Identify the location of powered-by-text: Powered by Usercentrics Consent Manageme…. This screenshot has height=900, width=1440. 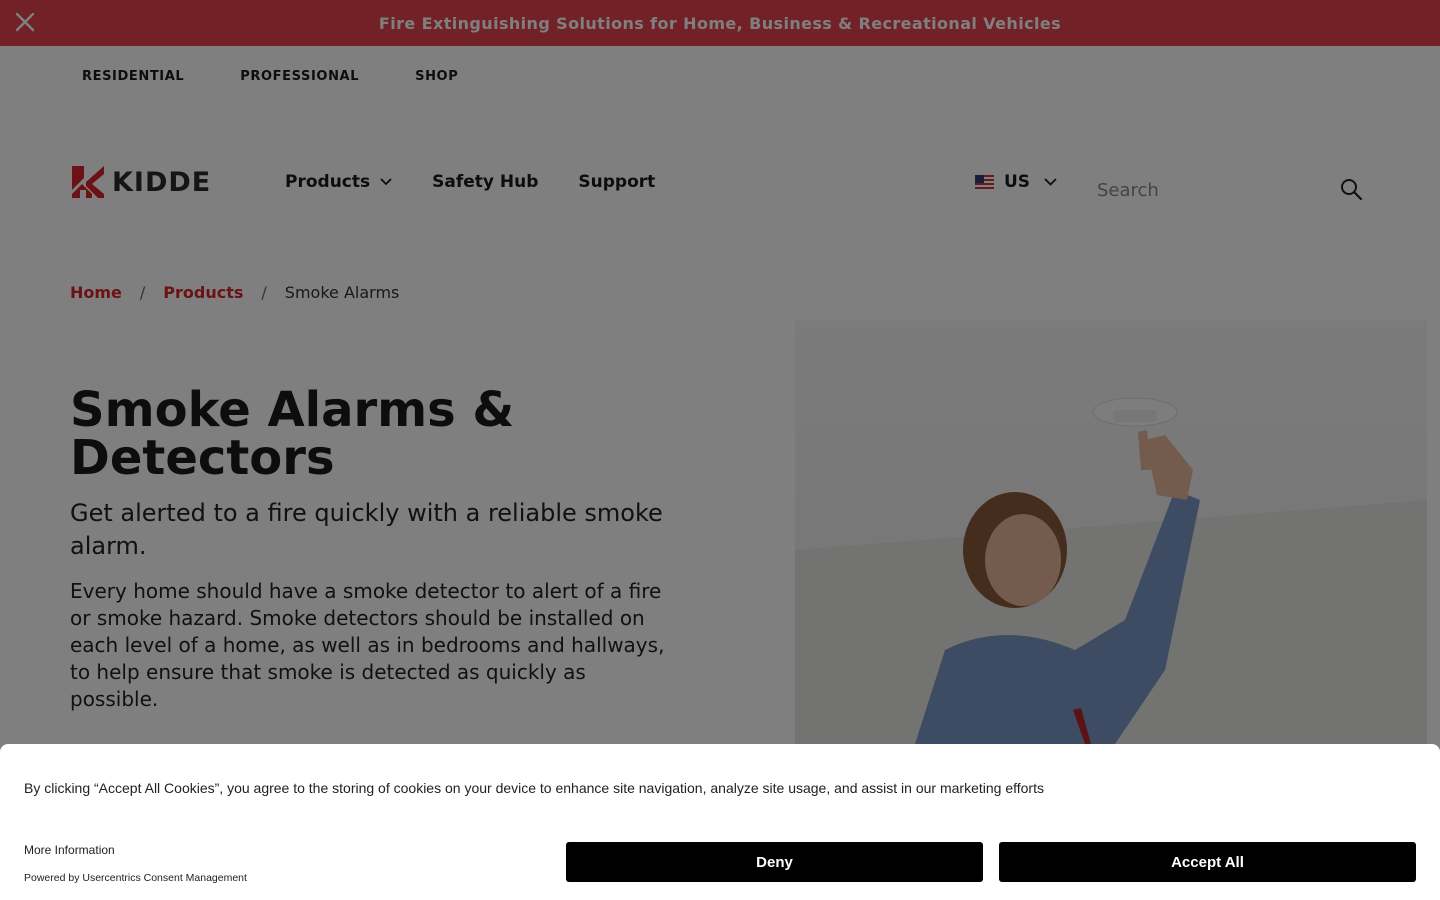
(135, 878).